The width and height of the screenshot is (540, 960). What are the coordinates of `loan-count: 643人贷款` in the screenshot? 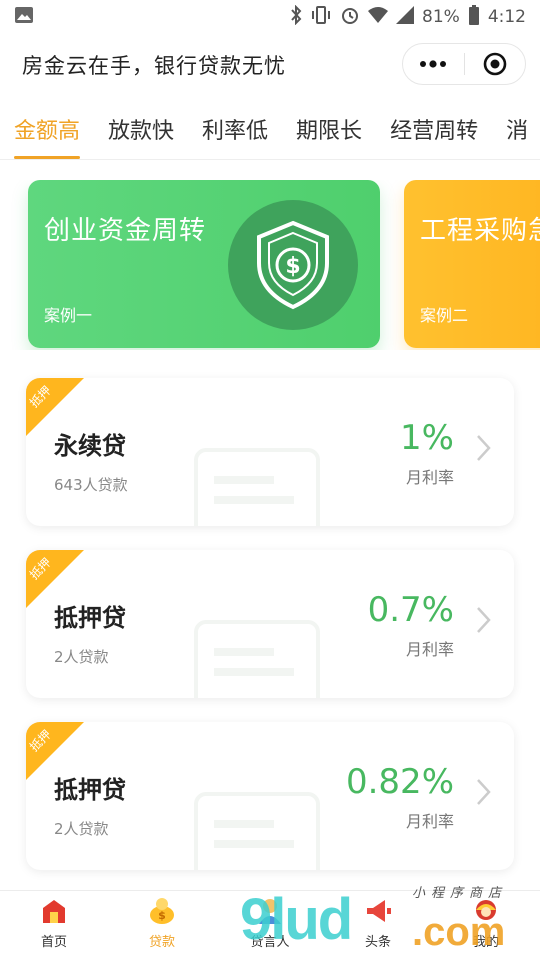 It's located at (91, 485).